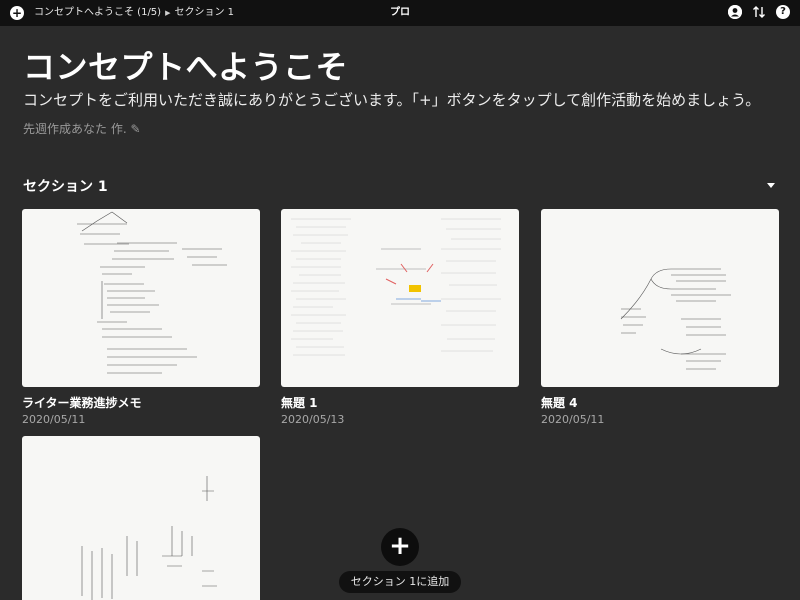 This screenshot has width=800, height=600. I want to click on breadcrumb-section: セクション 1, so click(204, 13).